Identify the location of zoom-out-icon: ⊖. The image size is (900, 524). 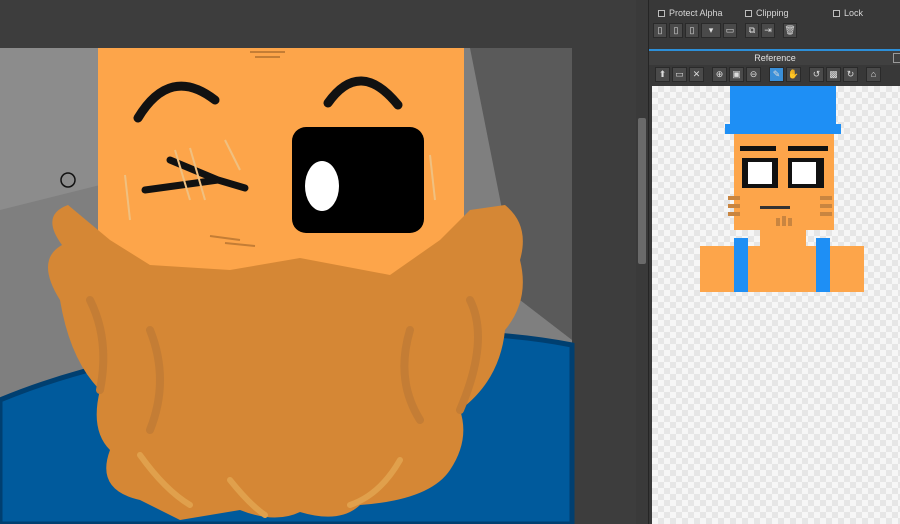
(753, 74).